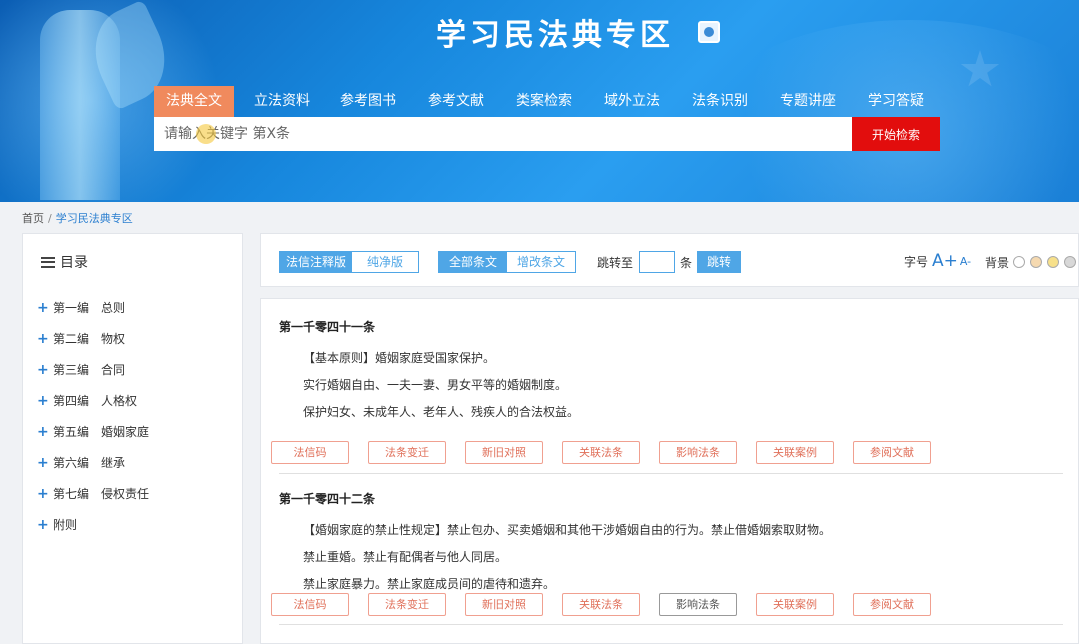 Image resolution: width=1079 pixels, height=644 pixels. I want to click on toc-item-part-2: + 第二编 物权, so click(93, 338).